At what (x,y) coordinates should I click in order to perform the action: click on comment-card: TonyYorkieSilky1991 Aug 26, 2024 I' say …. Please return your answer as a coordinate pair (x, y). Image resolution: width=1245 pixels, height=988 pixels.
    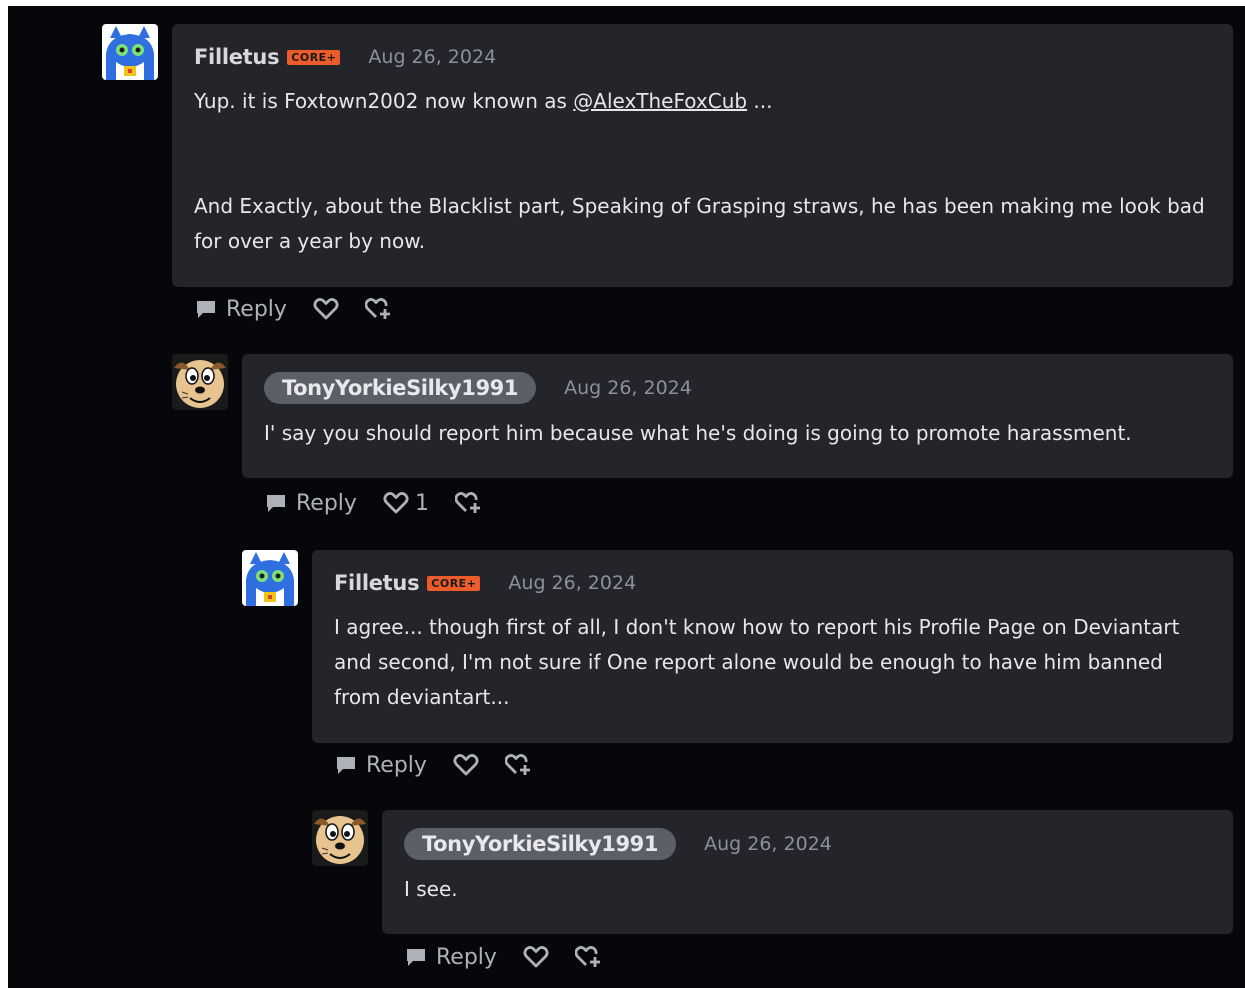
    Looking at the image, I should click on (737, 416).